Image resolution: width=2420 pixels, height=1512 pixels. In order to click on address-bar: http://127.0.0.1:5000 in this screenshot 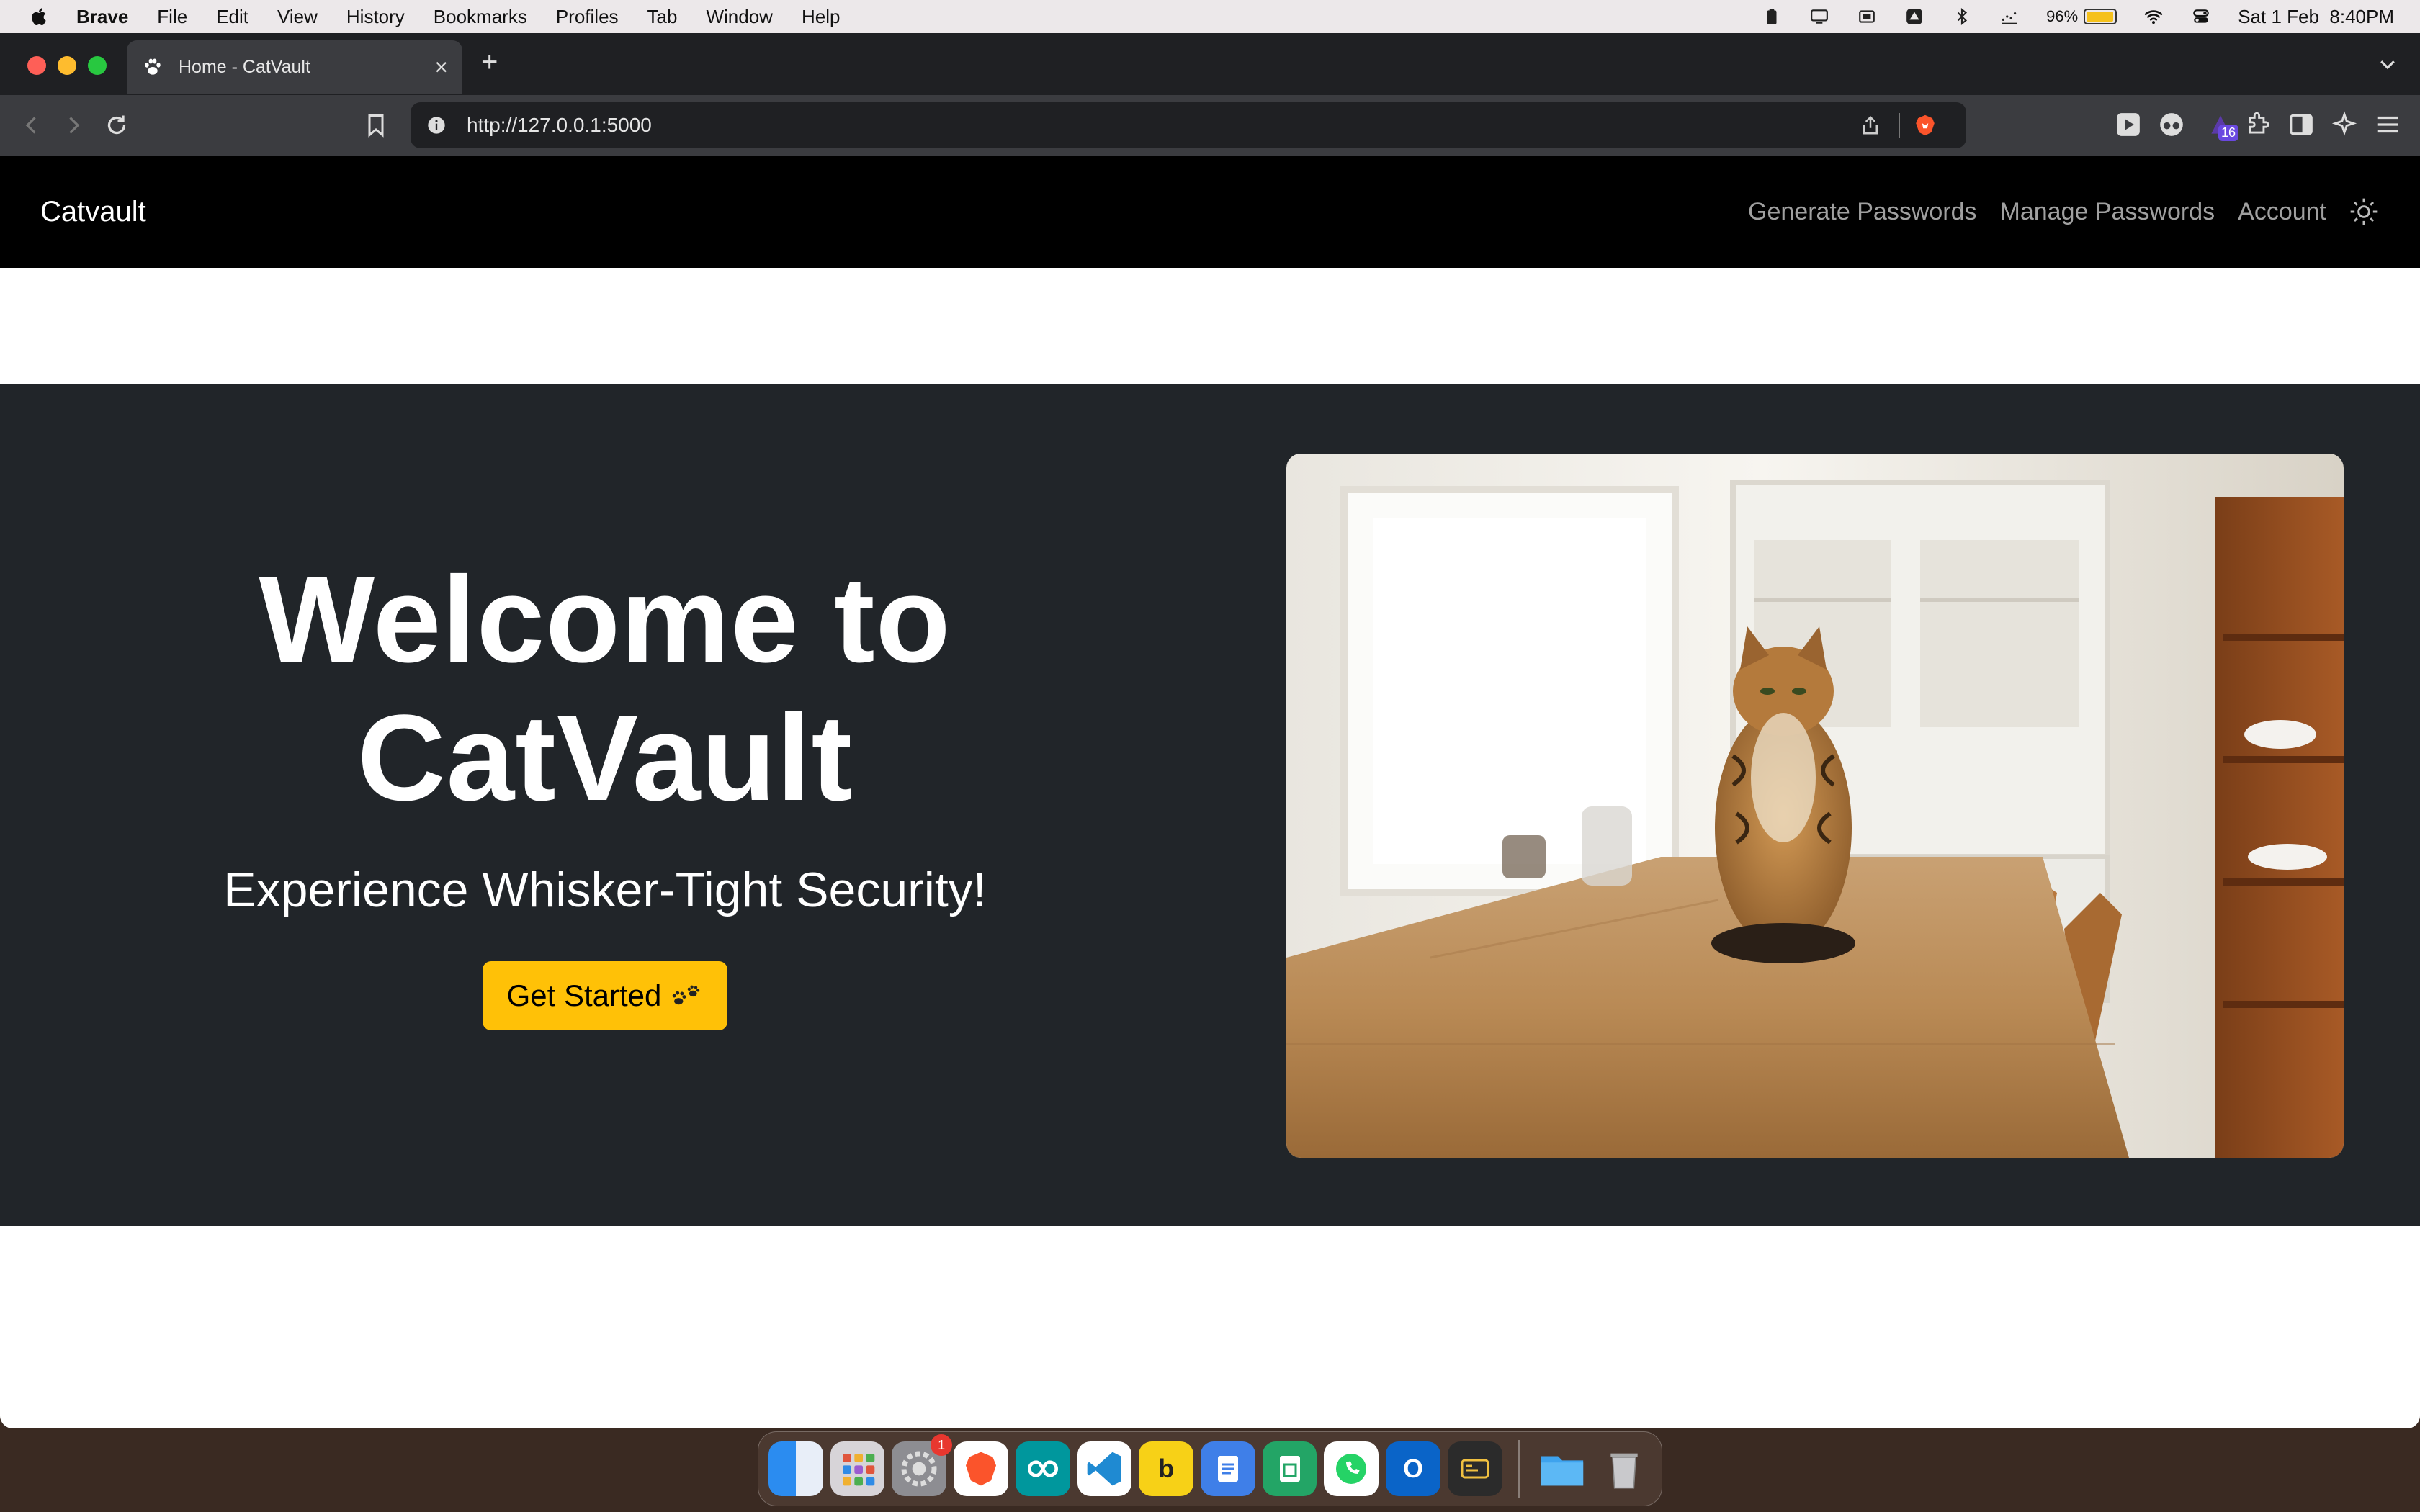, I will do `click(1188, 125)`.